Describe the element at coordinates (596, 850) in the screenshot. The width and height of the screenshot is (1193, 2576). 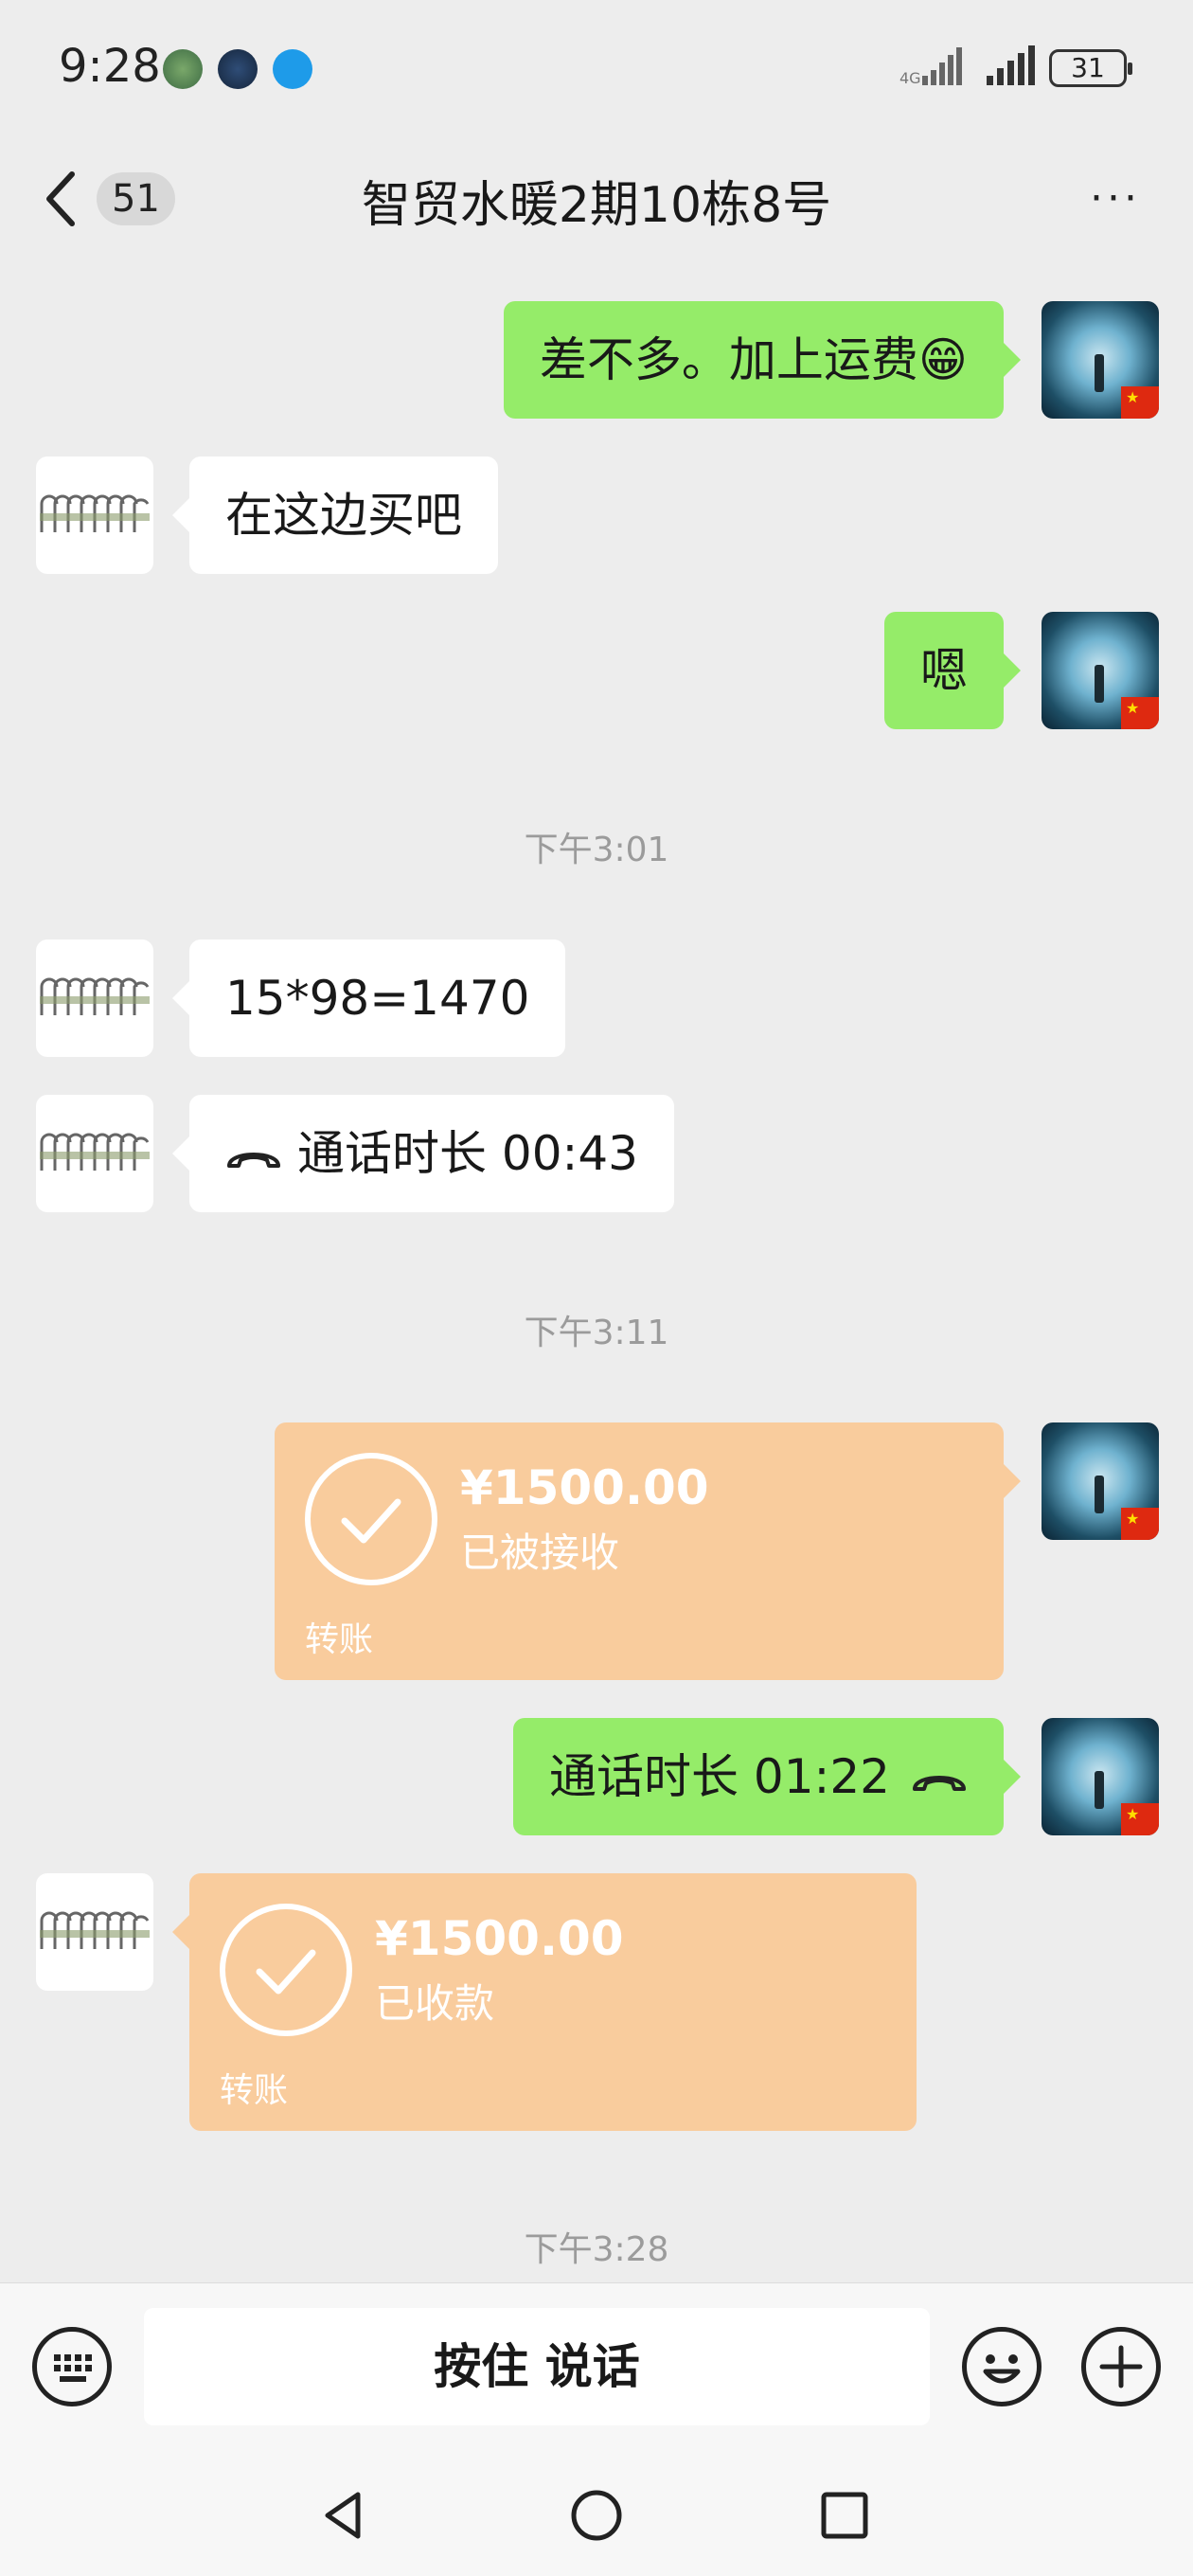
I see `message-timestamp: 下午3:01` at that location.